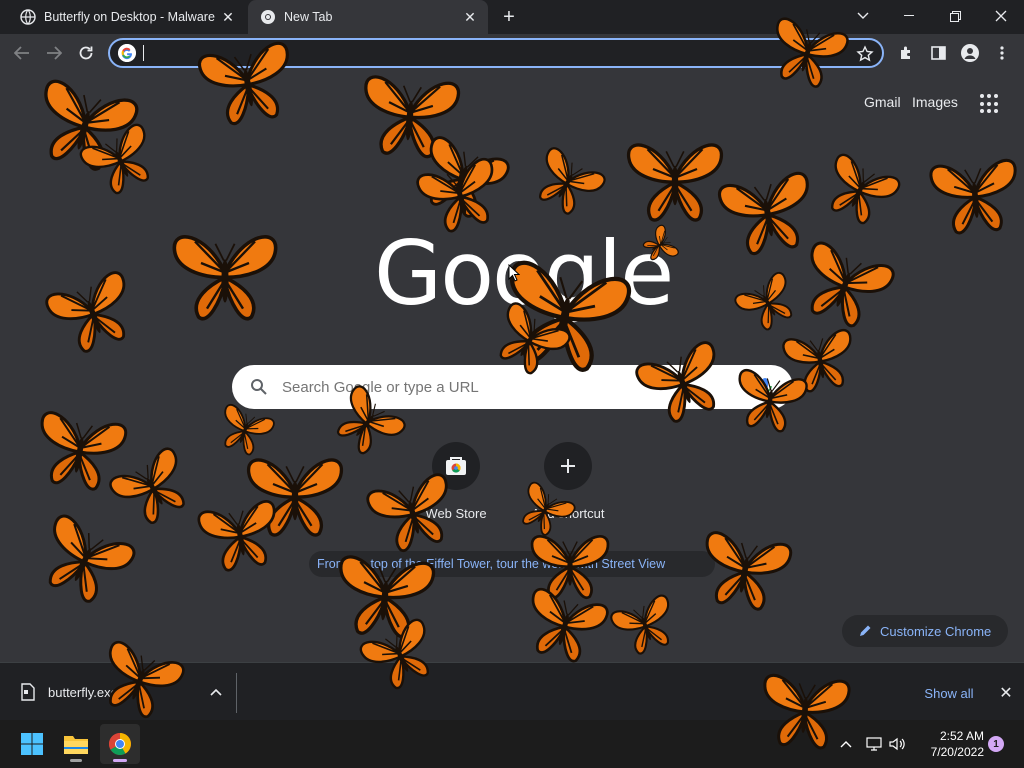  Describe the element at coordinates (487, 53) in the screenshot. I see `address-input` at that location.